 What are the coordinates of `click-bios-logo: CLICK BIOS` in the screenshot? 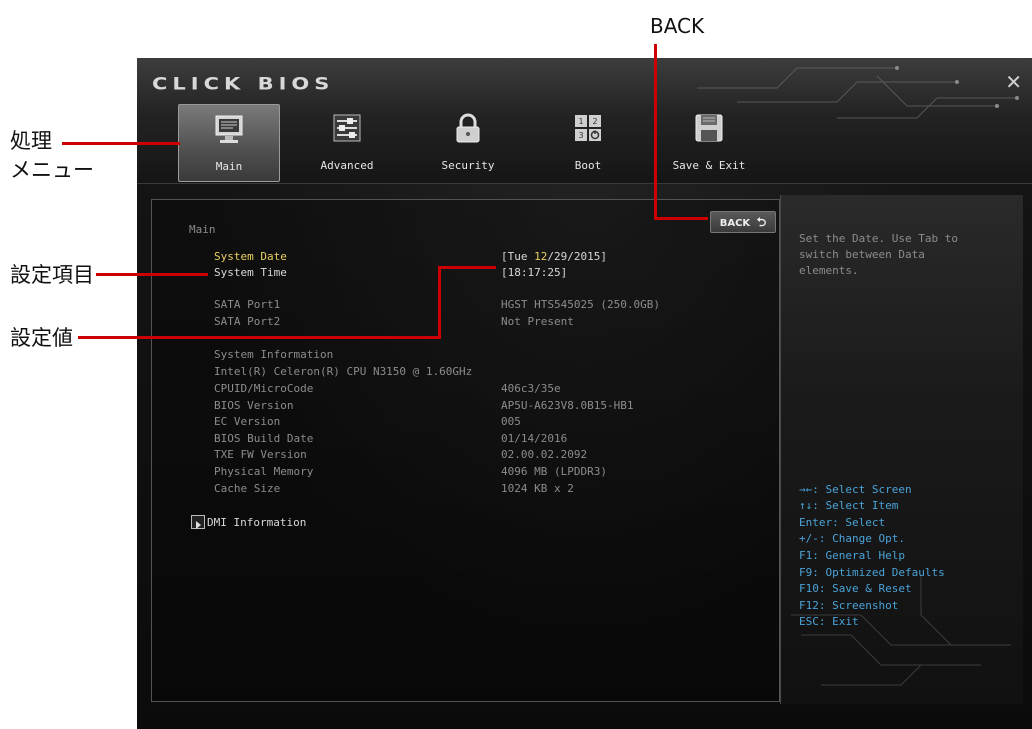 It's located at (243, 84).